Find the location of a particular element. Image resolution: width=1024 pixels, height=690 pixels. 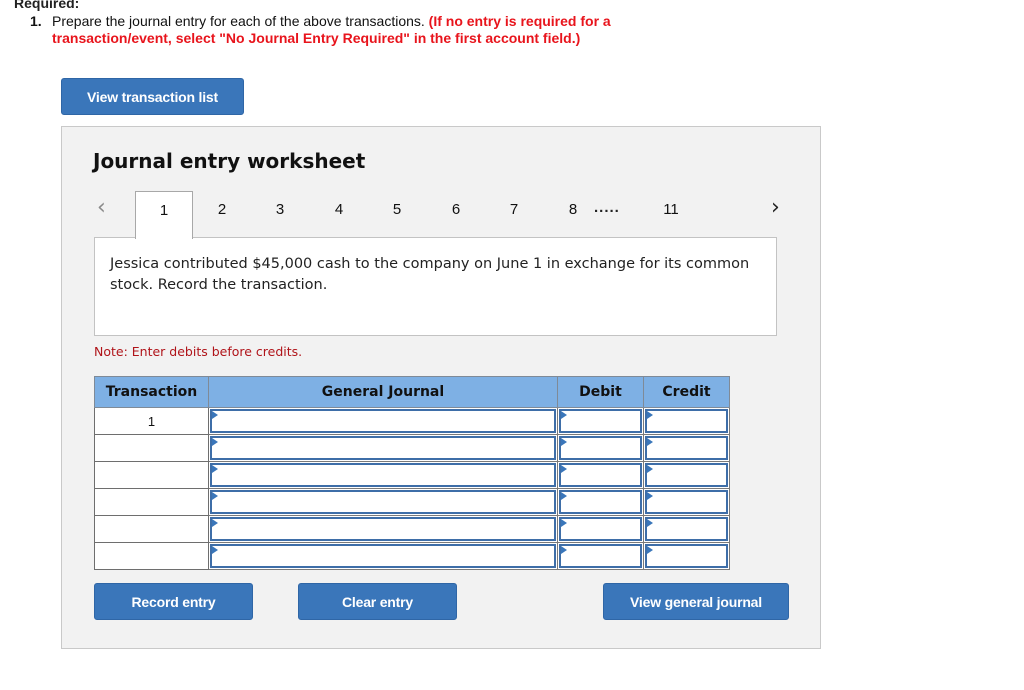

tab-1: 1 is located at coordinates (164, 215).